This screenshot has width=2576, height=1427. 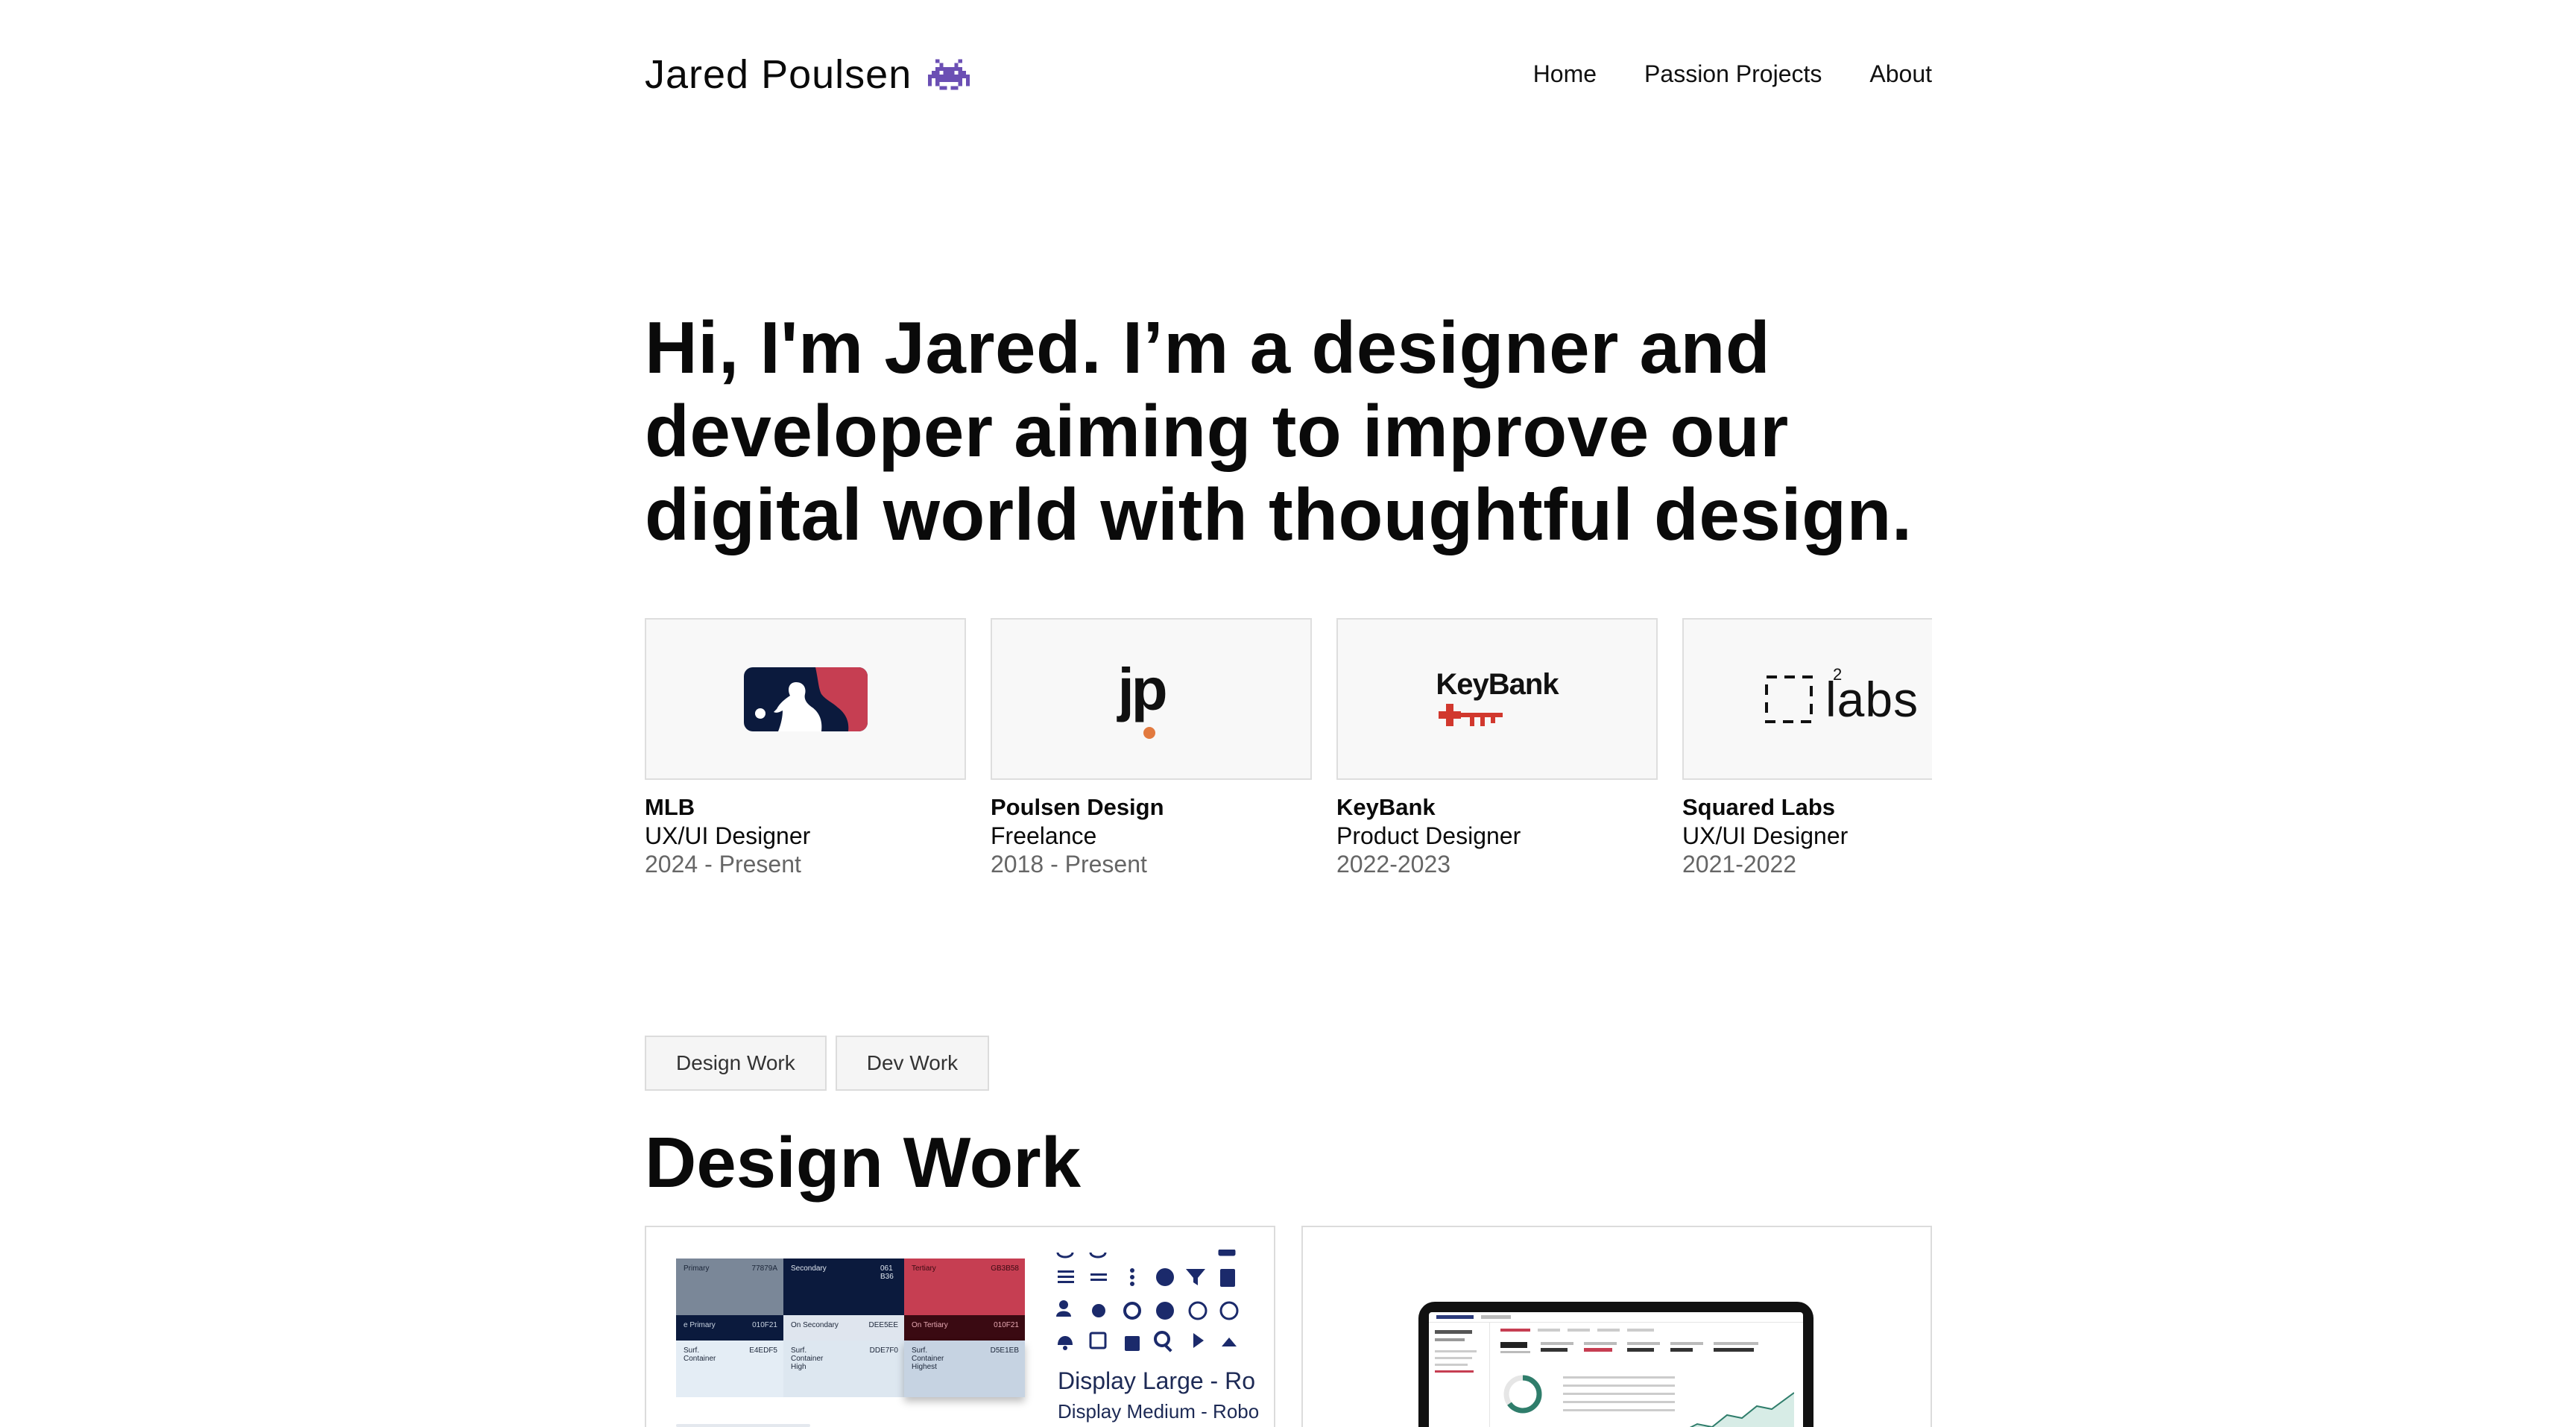 I want to click on tab-icon, so click(x=1227, y=1253).